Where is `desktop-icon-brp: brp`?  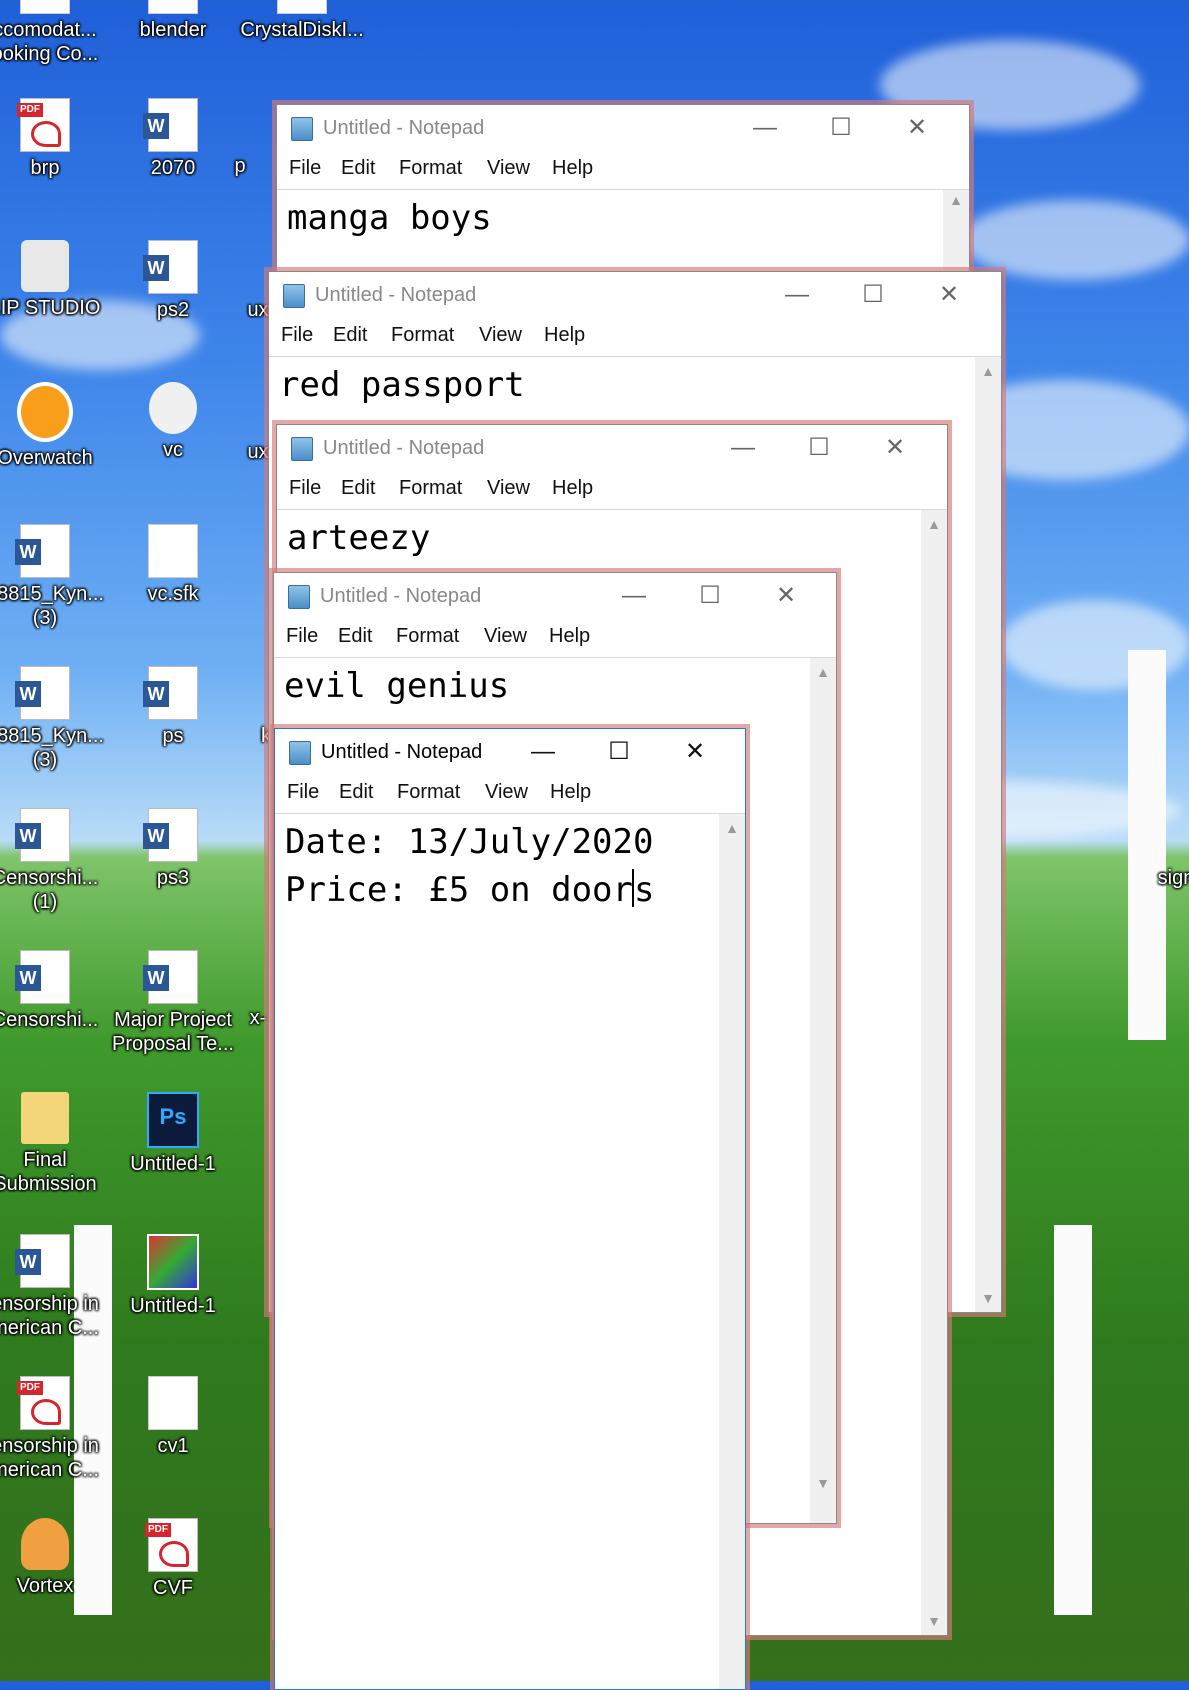 desktop-icon-brp: brp is located at coordinates (52, 139).